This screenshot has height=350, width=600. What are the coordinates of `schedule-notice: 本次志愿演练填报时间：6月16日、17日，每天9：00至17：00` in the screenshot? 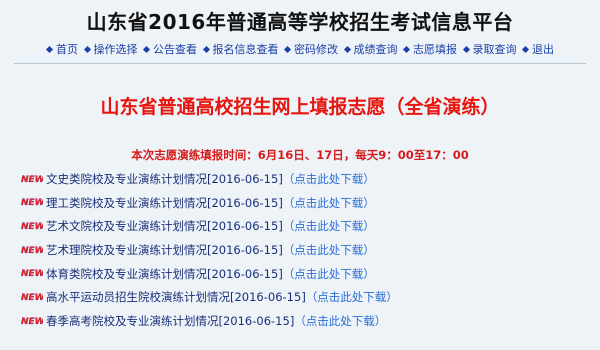 It's located at (300, 155).